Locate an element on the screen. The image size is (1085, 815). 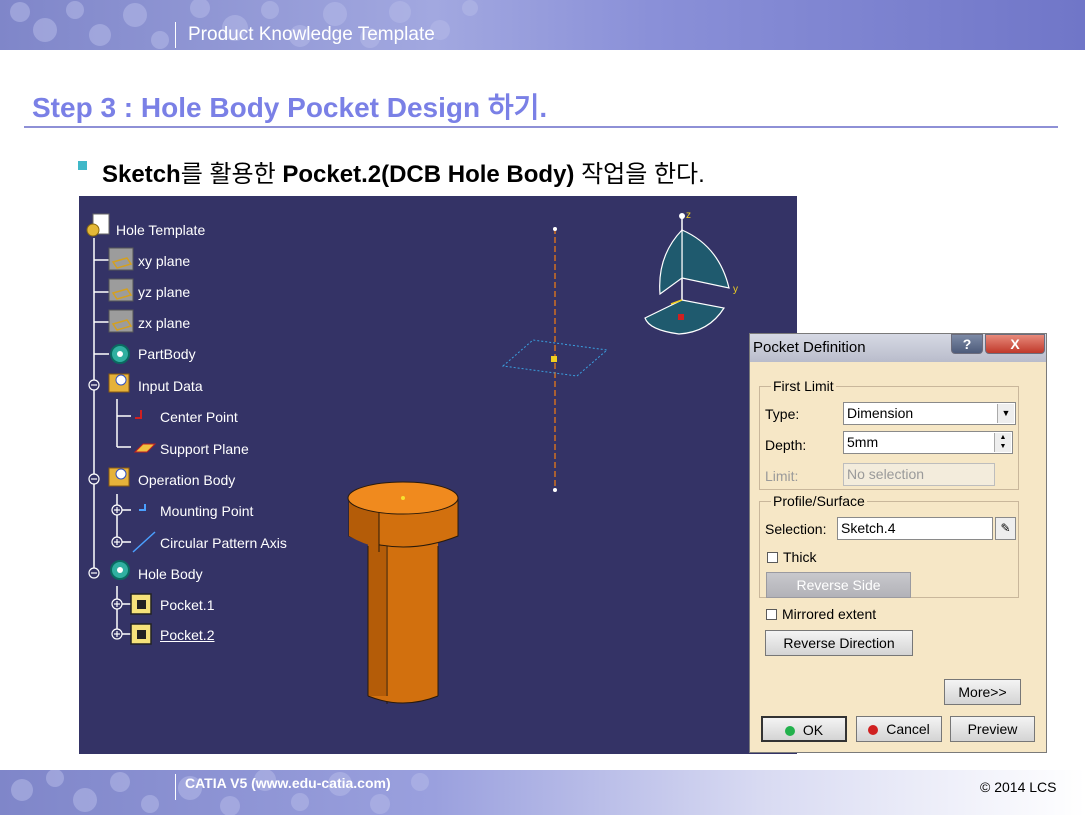
ok-label: OK is located at coordinates (813, 730).